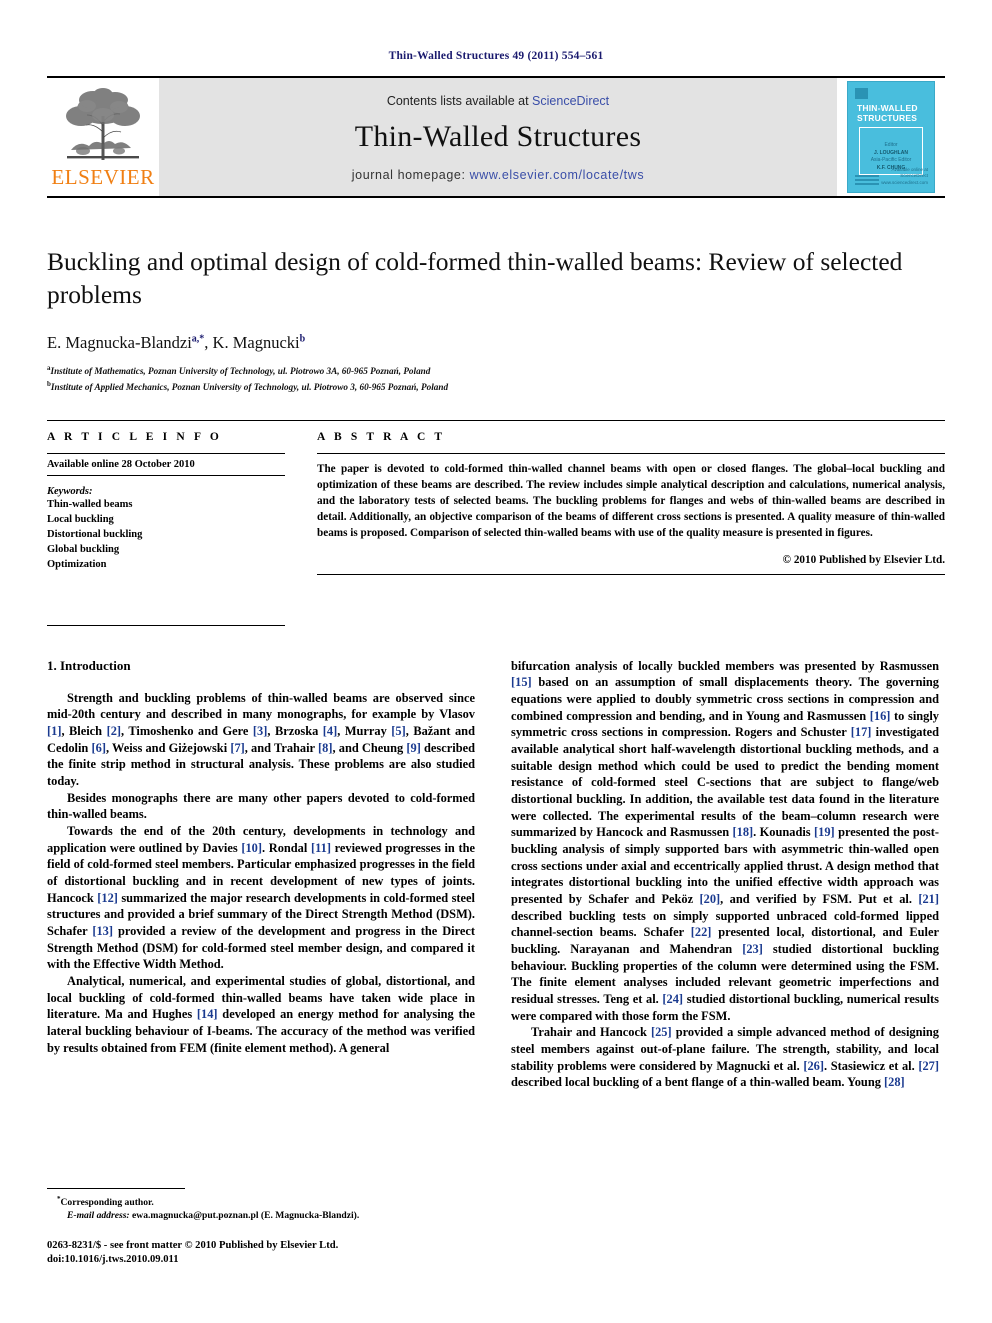 This screenshot has width=992, height=1323. What do you see at coordinates (710, 899) in the screenshot?
I see `citation-reference: [20]` at bounding box center [710, 899].